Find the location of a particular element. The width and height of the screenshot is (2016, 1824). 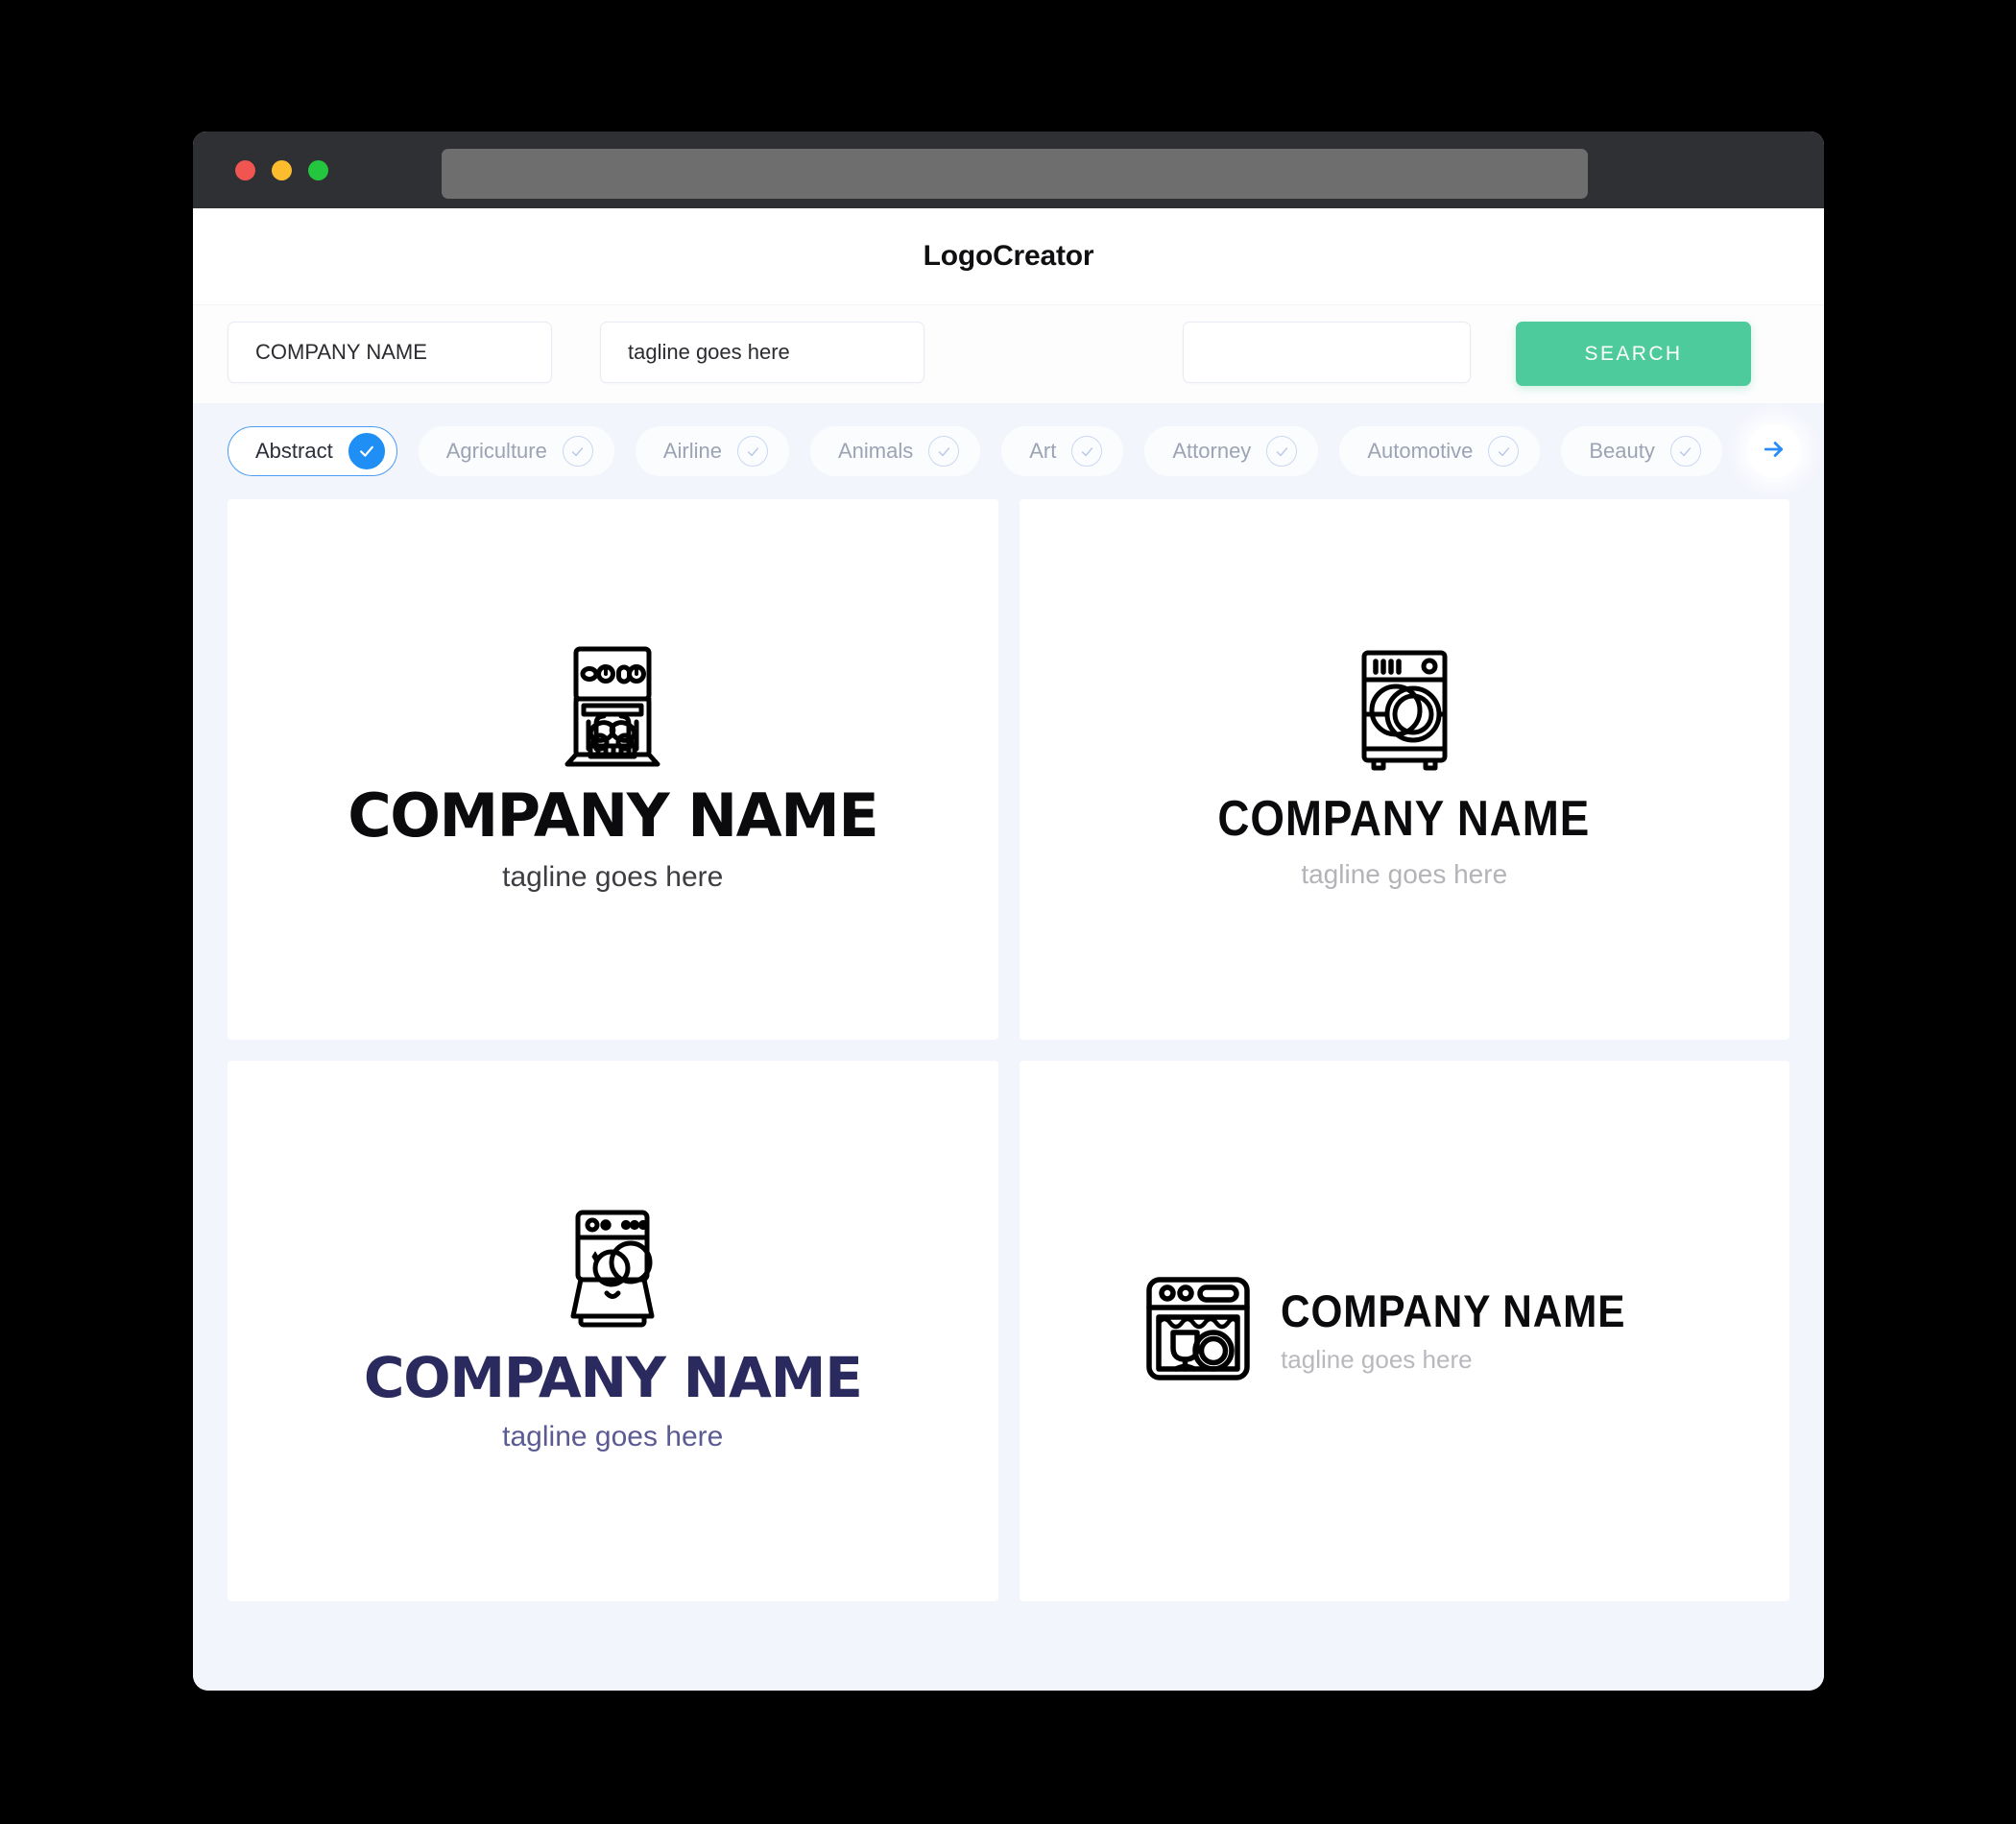

dishwasher-open-door-with-plates-icon is located at coordinates (612, 1271).